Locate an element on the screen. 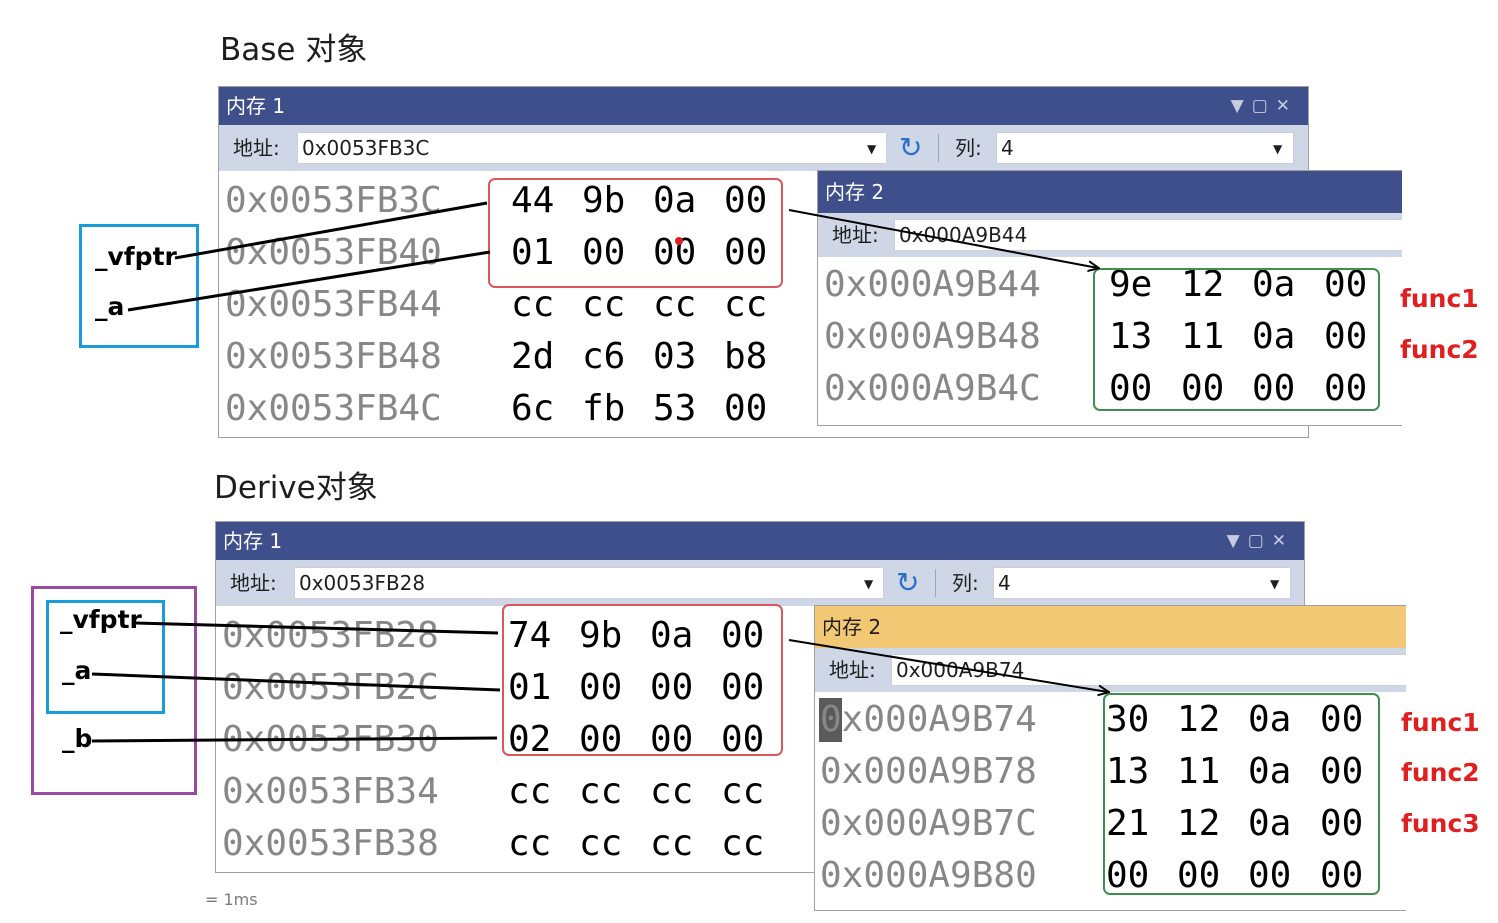 The height and width of the screenshot is (923, 1498). connector-b-to-bytes is located at coordinates (294, 739).